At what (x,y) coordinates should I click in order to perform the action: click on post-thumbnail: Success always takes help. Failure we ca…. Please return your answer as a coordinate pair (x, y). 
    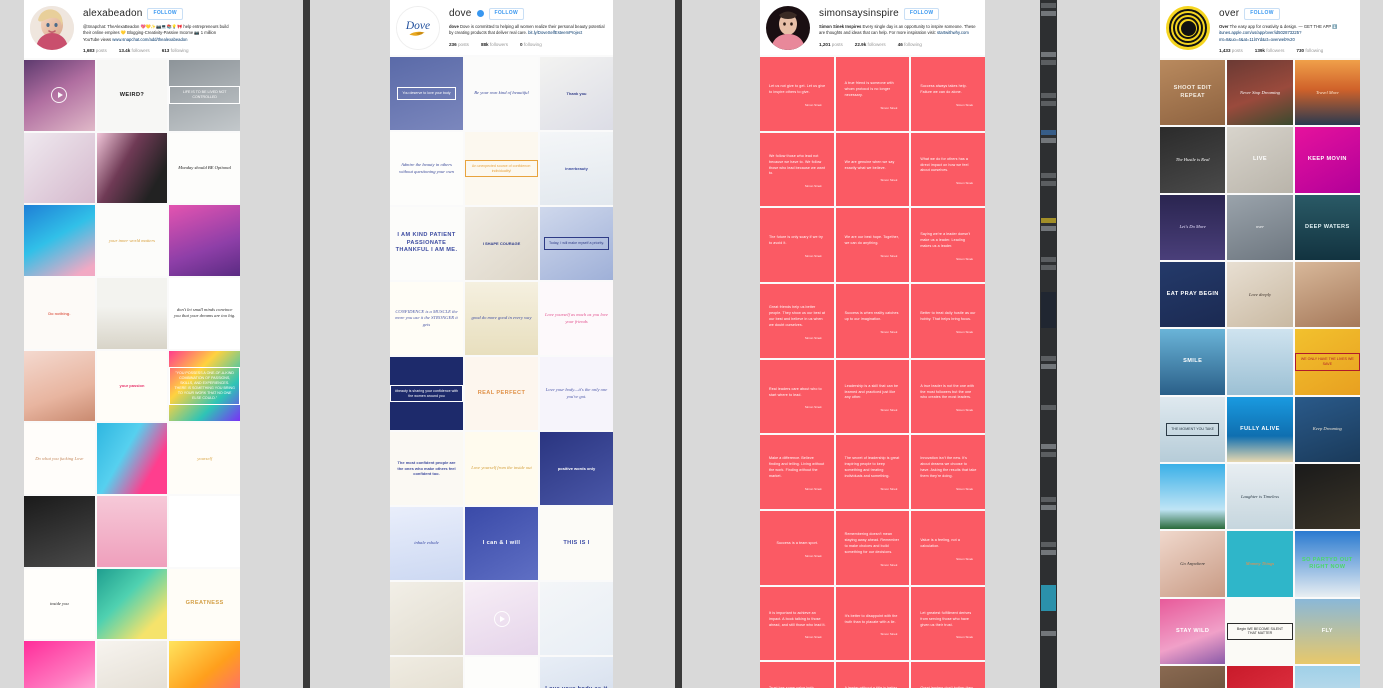
    Looking at the image, I should click on (948, 94).